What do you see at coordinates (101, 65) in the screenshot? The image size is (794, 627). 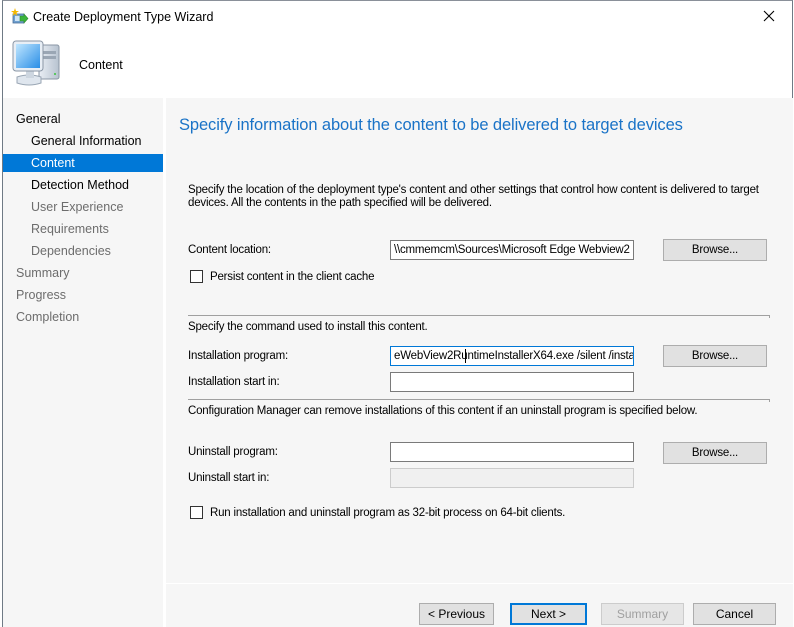 I see `page-title: Content` at bounding box center [101, 65].